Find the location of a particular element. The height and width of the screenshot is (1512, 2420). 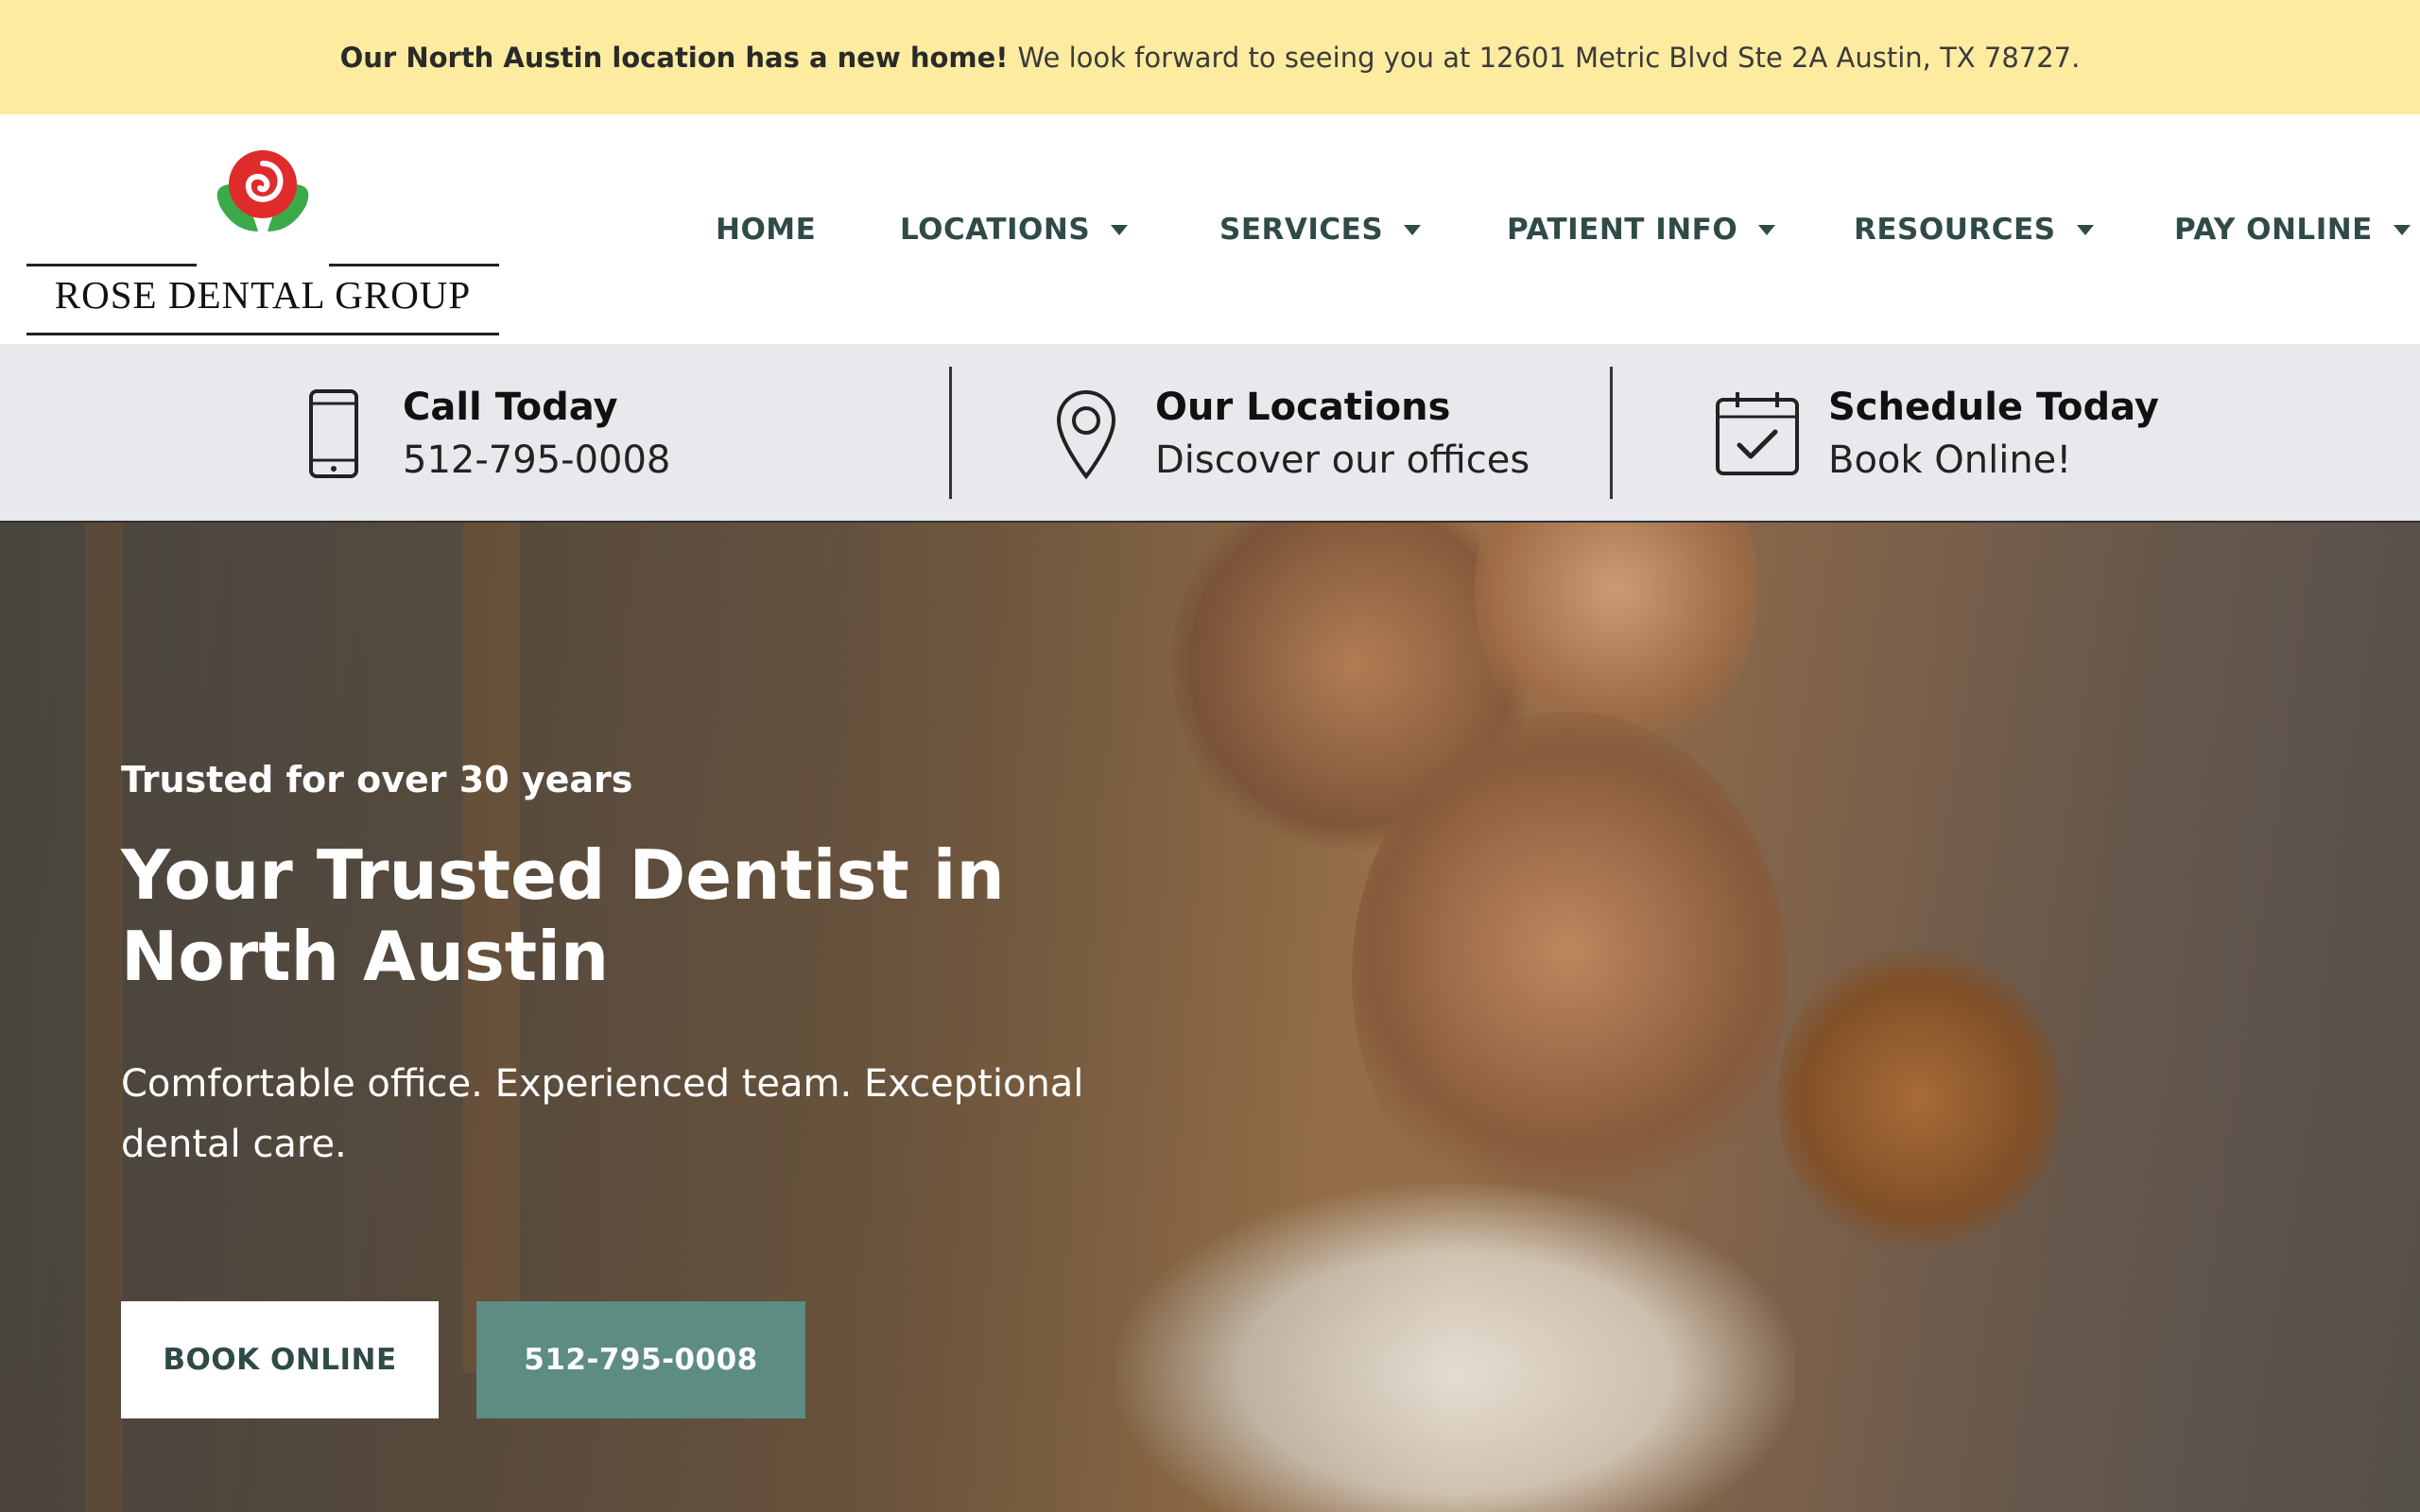

nav-home: HOME is located at coordinates (766, 229).